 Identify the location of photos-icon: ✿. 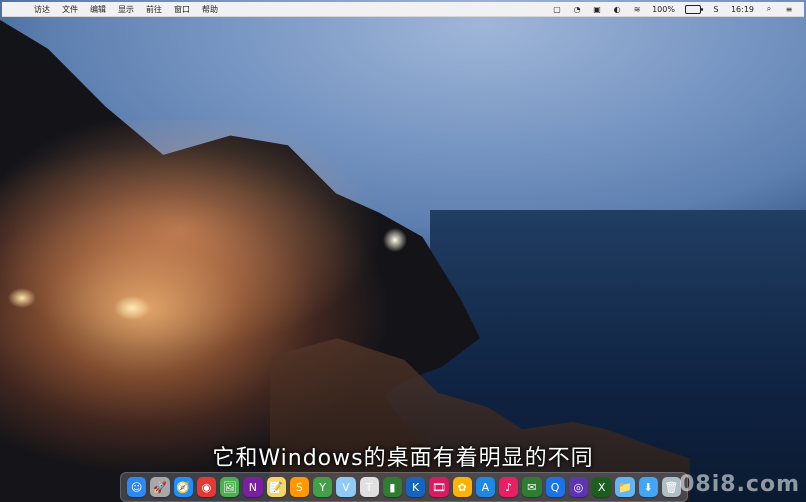
(462, 487).